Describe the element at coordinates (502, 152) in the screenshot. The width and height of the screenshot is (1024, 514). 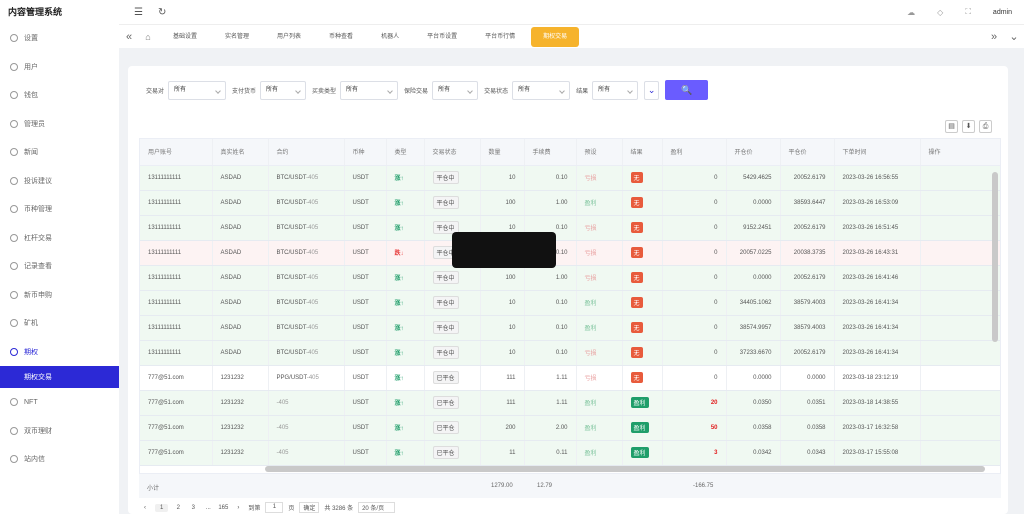
I see `column-header: 数量` at that location.